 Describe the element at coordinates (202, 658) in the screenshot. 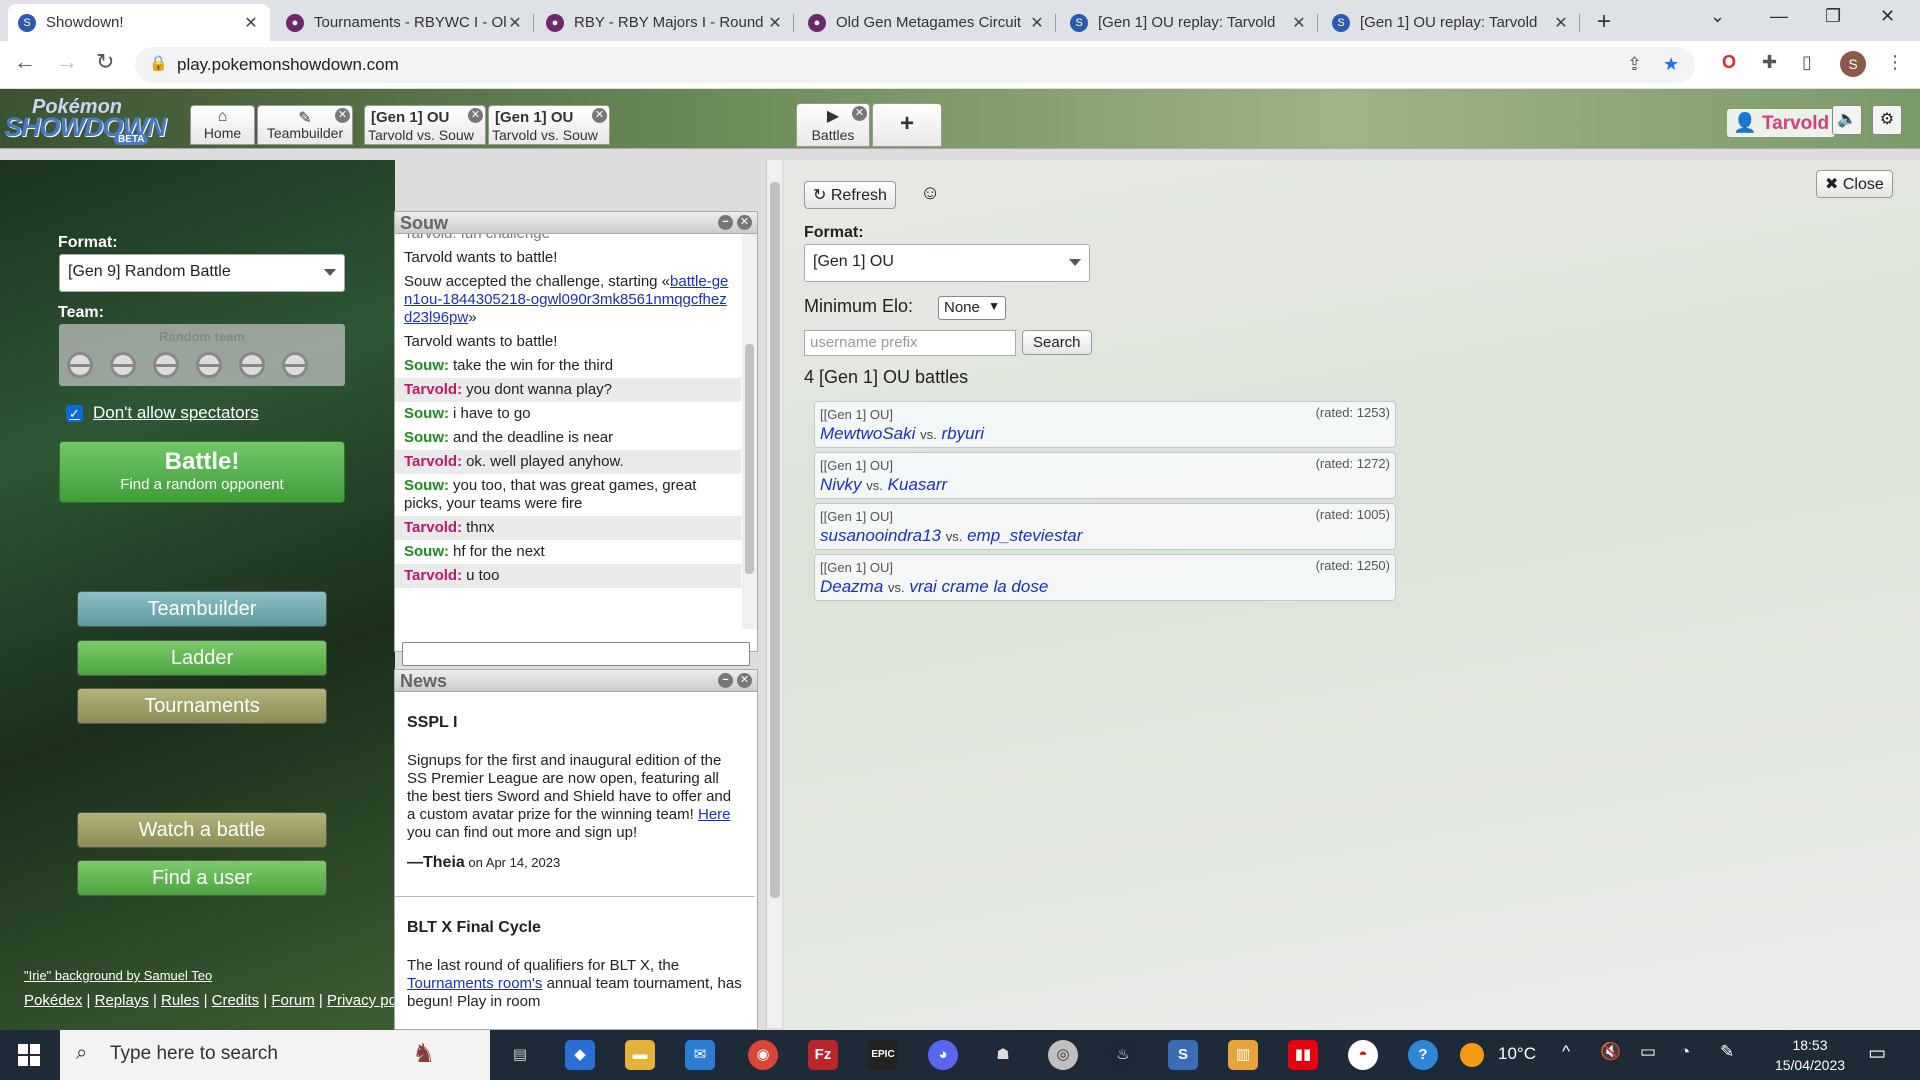

I see `ladder-button: Ladder` at that location.